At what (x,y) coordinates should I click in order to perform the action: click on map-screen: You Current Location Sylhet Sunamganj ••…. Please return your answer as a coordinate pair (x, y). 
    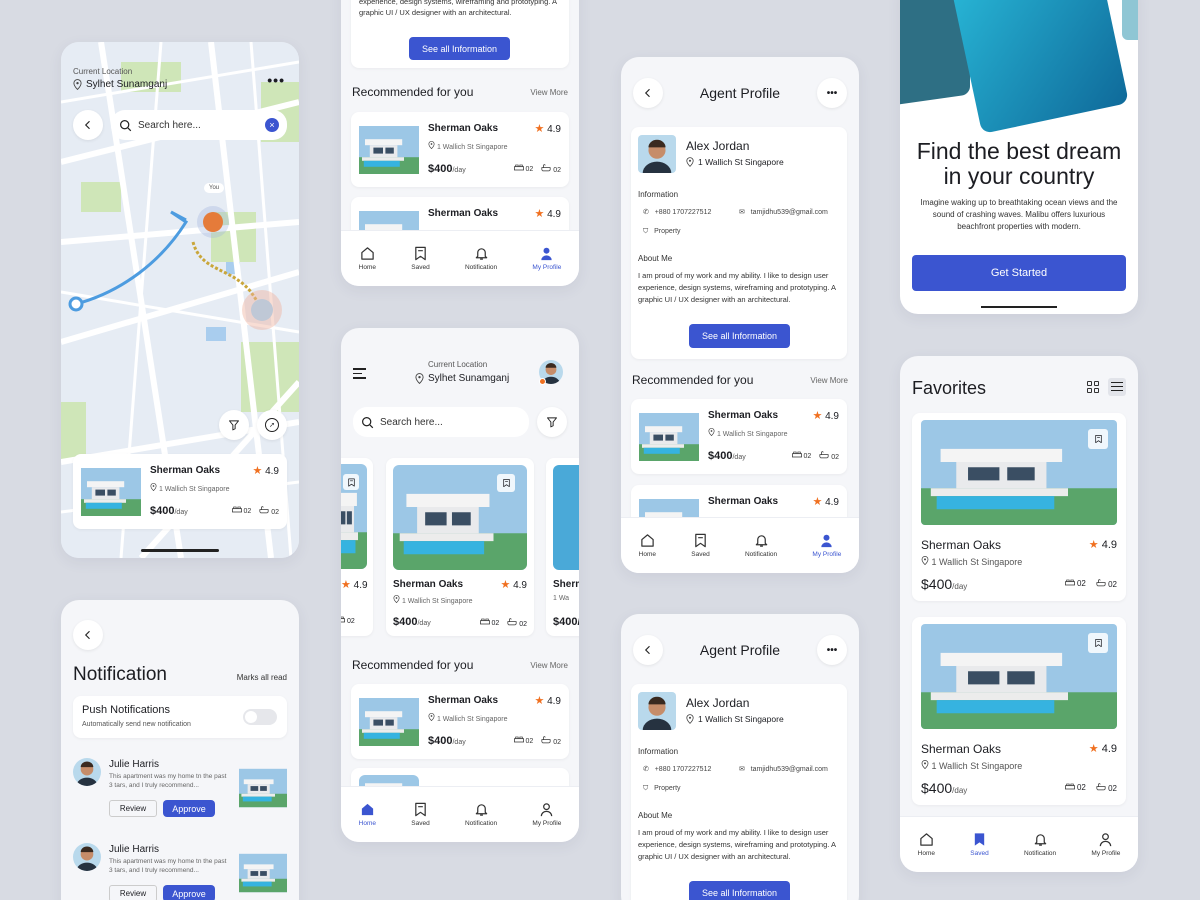
    Looking at the image, I should click on (180, 300).